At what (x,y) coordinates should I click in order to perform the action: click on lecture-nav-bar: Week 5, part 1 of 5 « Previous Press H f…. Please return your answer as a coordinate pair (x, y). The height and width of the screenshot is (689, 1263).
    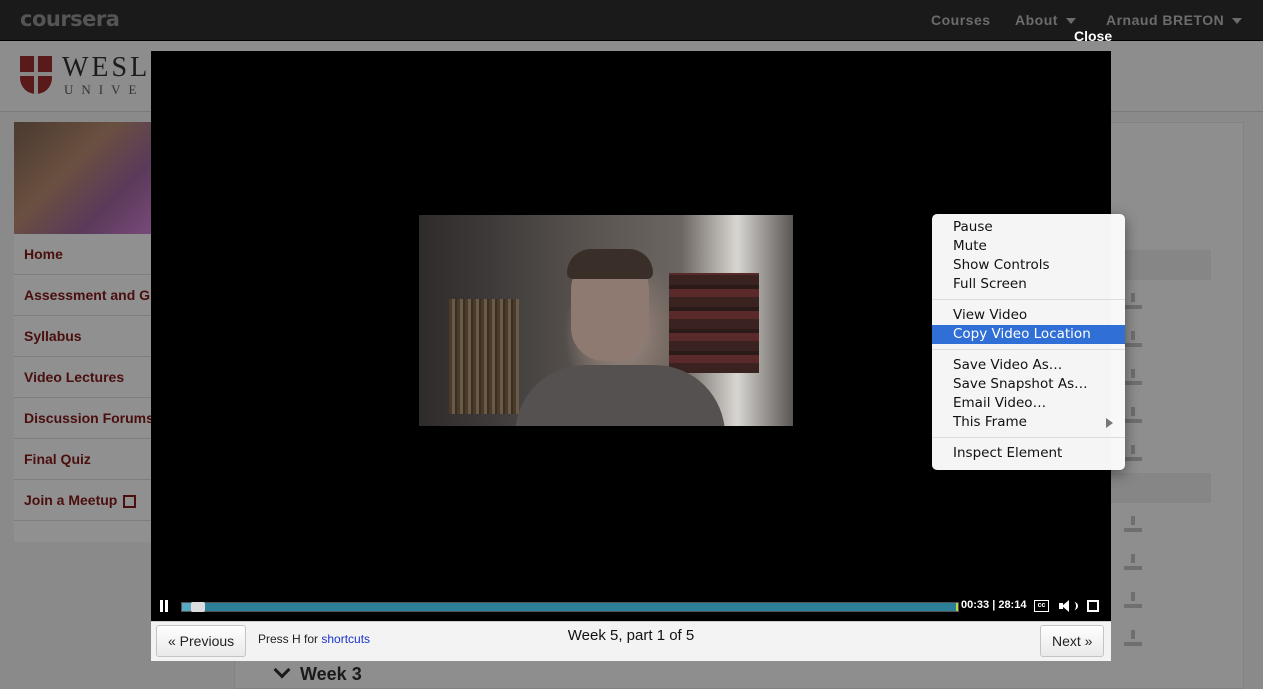
    Looking at the image, I should click on (631, 641).